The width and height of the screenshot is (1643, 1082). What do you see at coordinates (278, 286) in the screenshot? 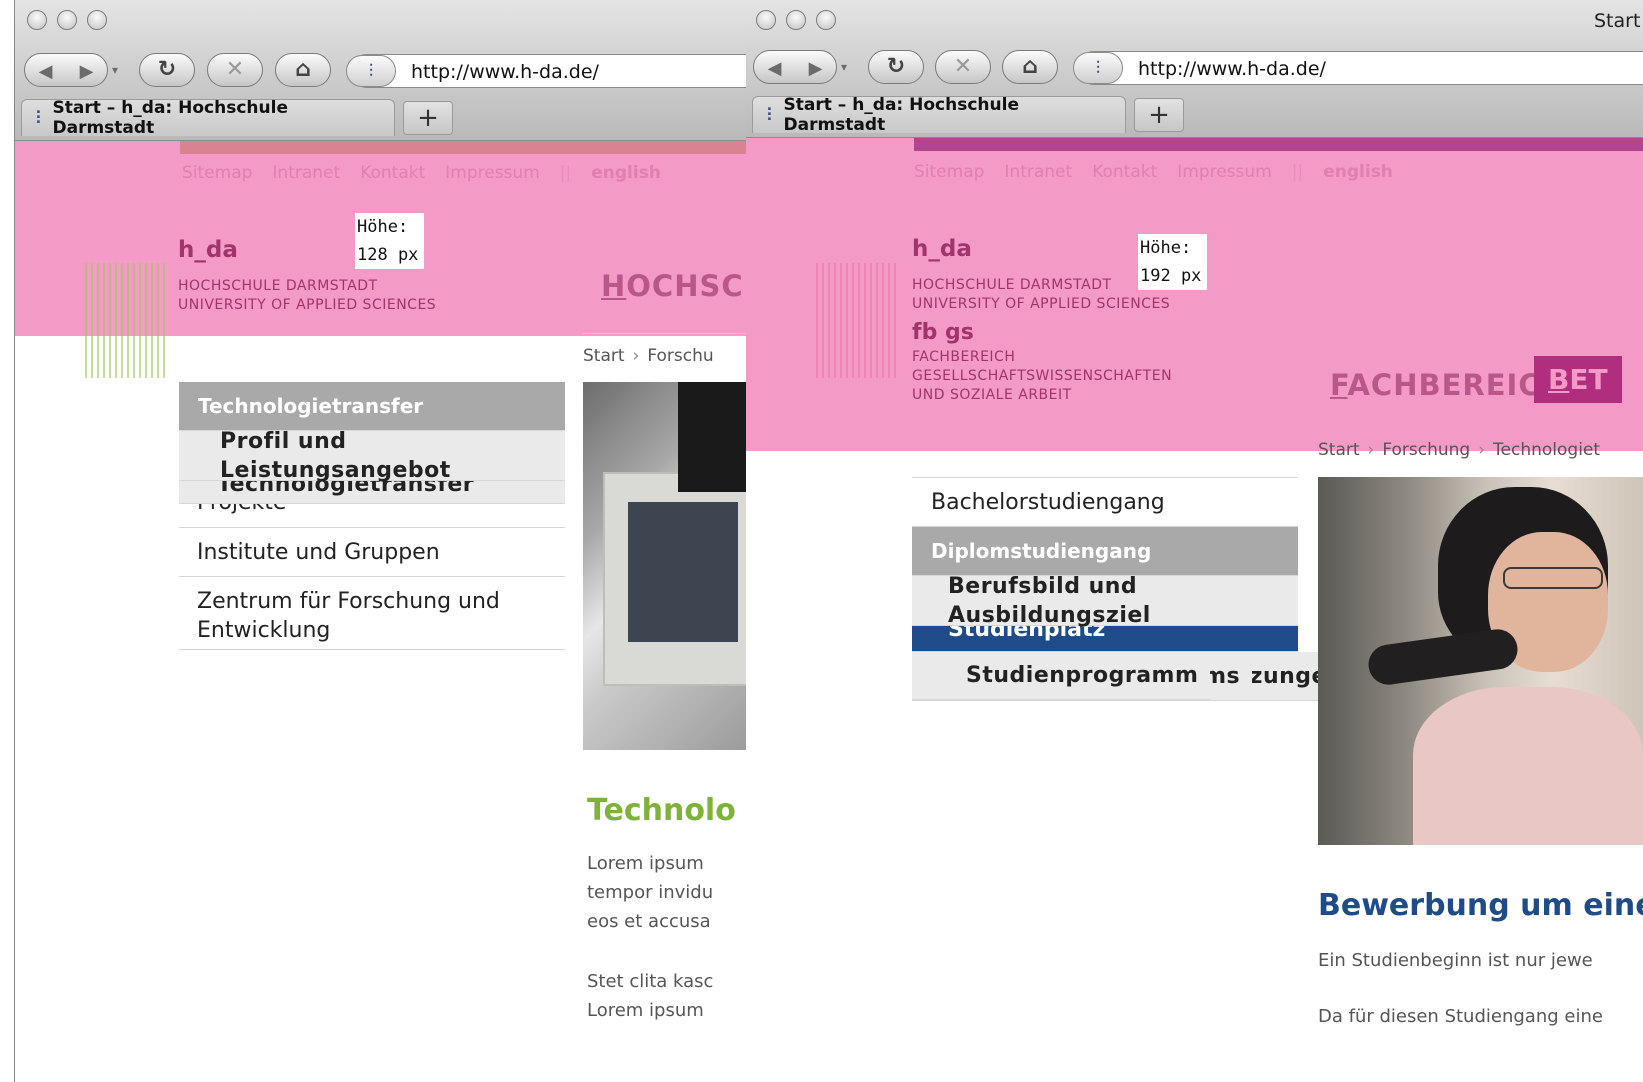
I see `logo-subtitle-line1: HOCHSCHULE DARMSTADT` at bounding box center [278, 286].